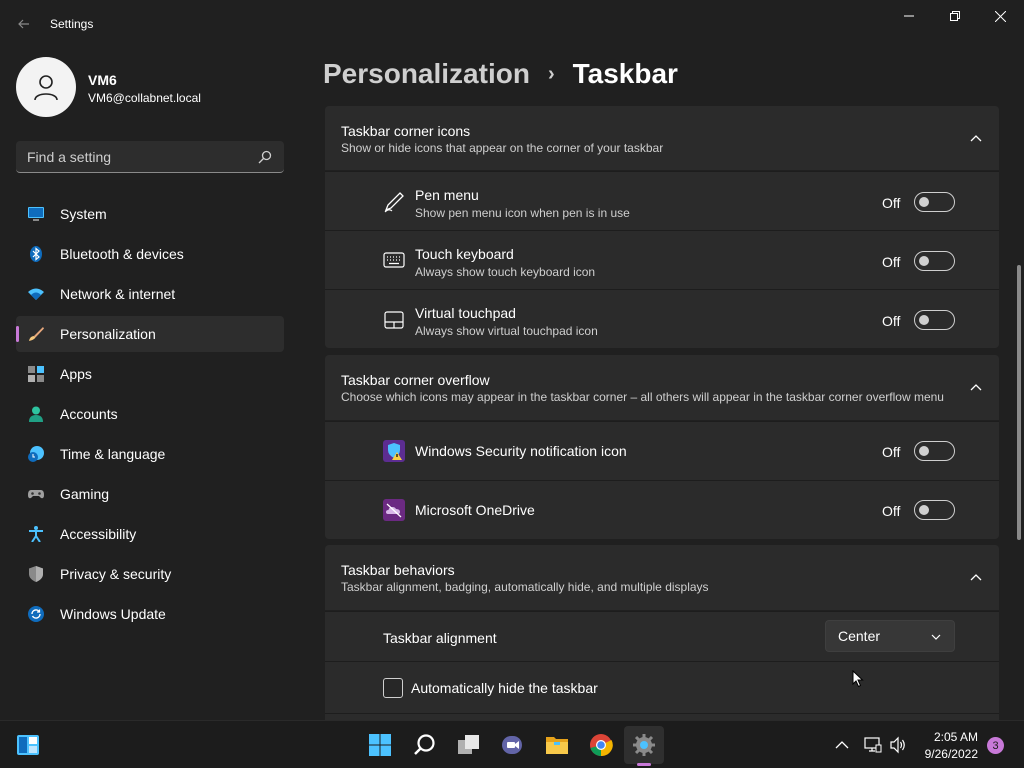  Describe the element at coordinates (936, 637) in the screenshot. I see `chevron-down-icon` at that location.